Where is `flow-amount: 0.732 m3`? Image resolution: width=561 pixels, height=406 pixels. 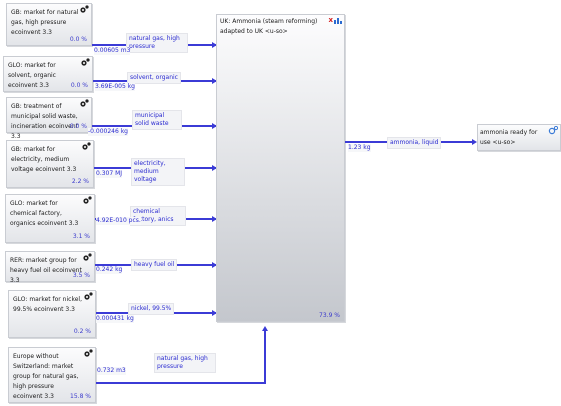
flow-amount: 0.732 m3 is located at coordinates (111, 371).